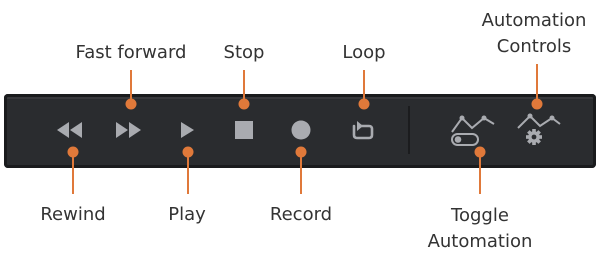  I want to click on callout-dot-toggle-automation, so click(480, 152).